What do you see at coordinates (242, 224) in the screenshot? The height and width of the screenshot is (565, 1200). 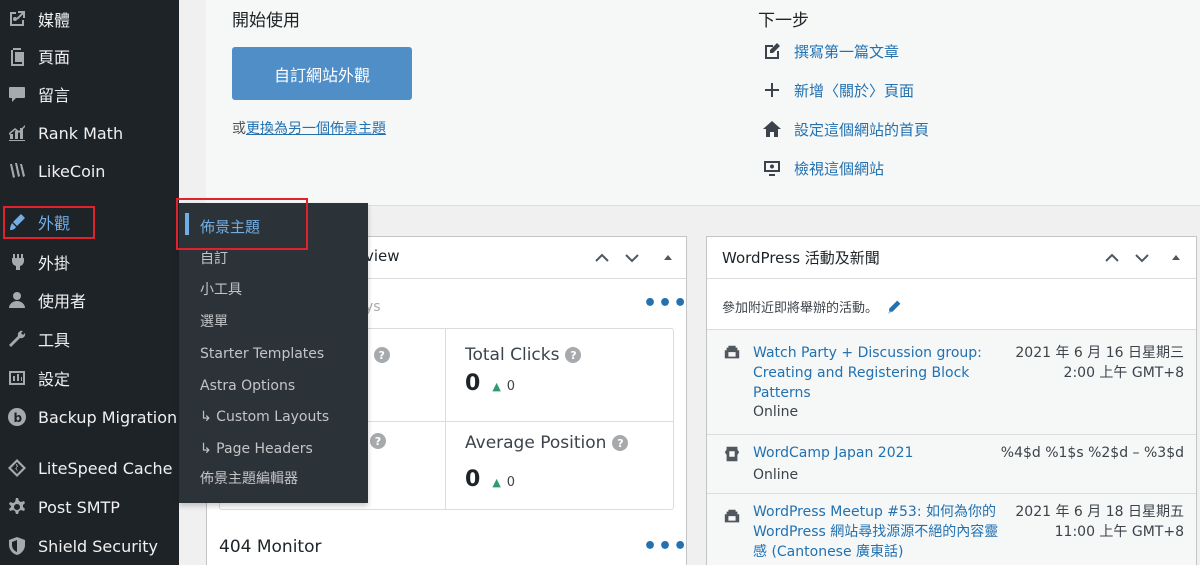 I see `highlight-box-themes` at bounding box center [242, 224].